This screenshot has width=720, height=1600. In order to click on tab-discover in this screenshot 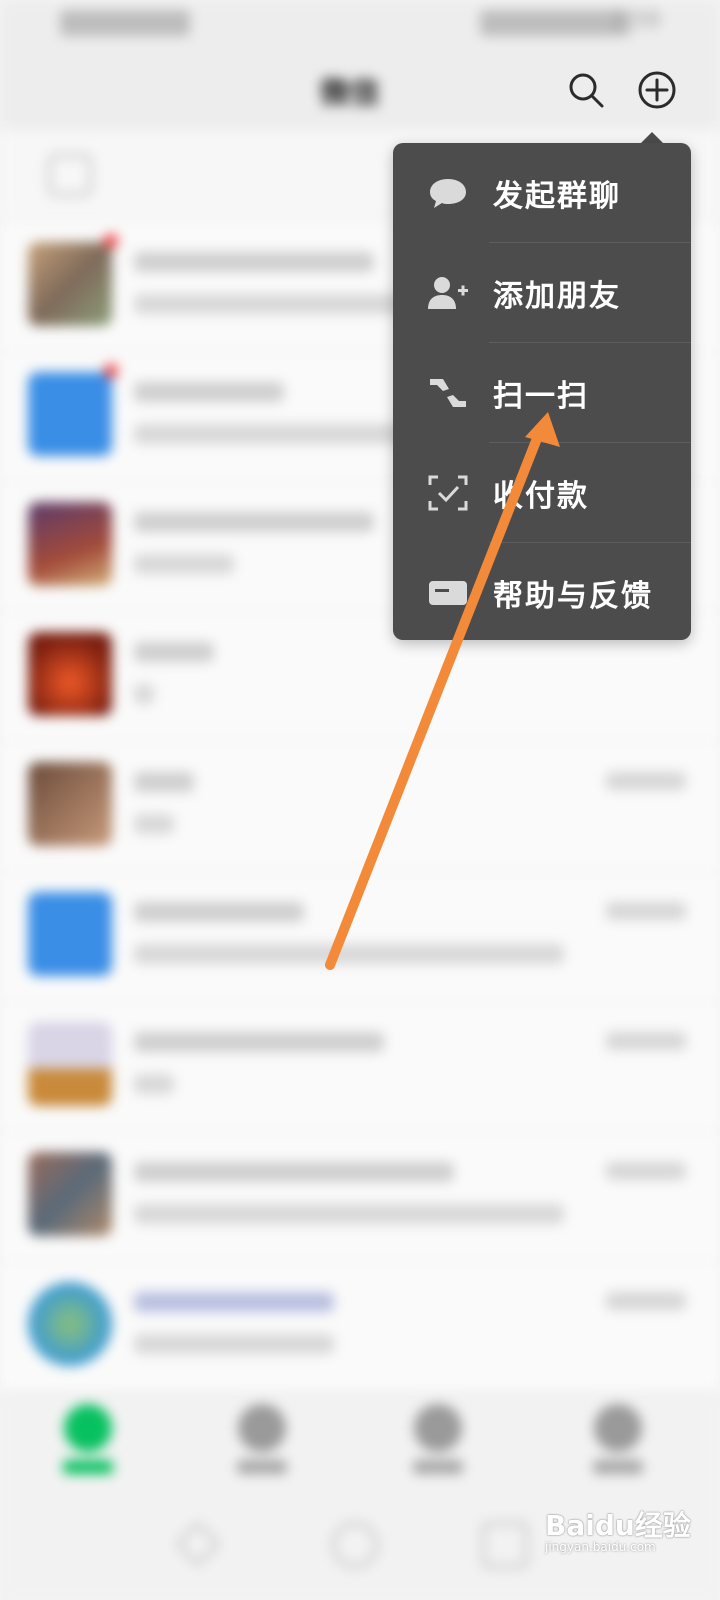, I will do `click(438, 1439)`.